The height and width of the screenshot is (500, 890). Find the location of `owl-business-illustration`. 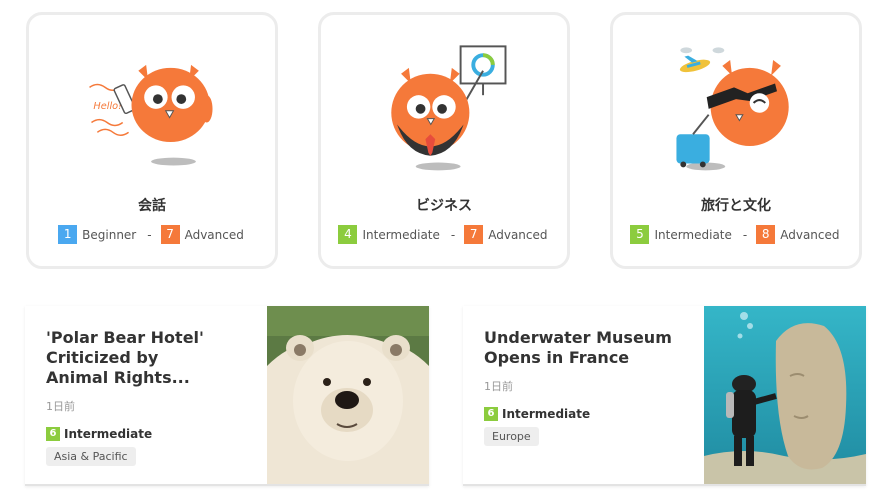

owl-business-illustration is located at coordinates (449, 108).